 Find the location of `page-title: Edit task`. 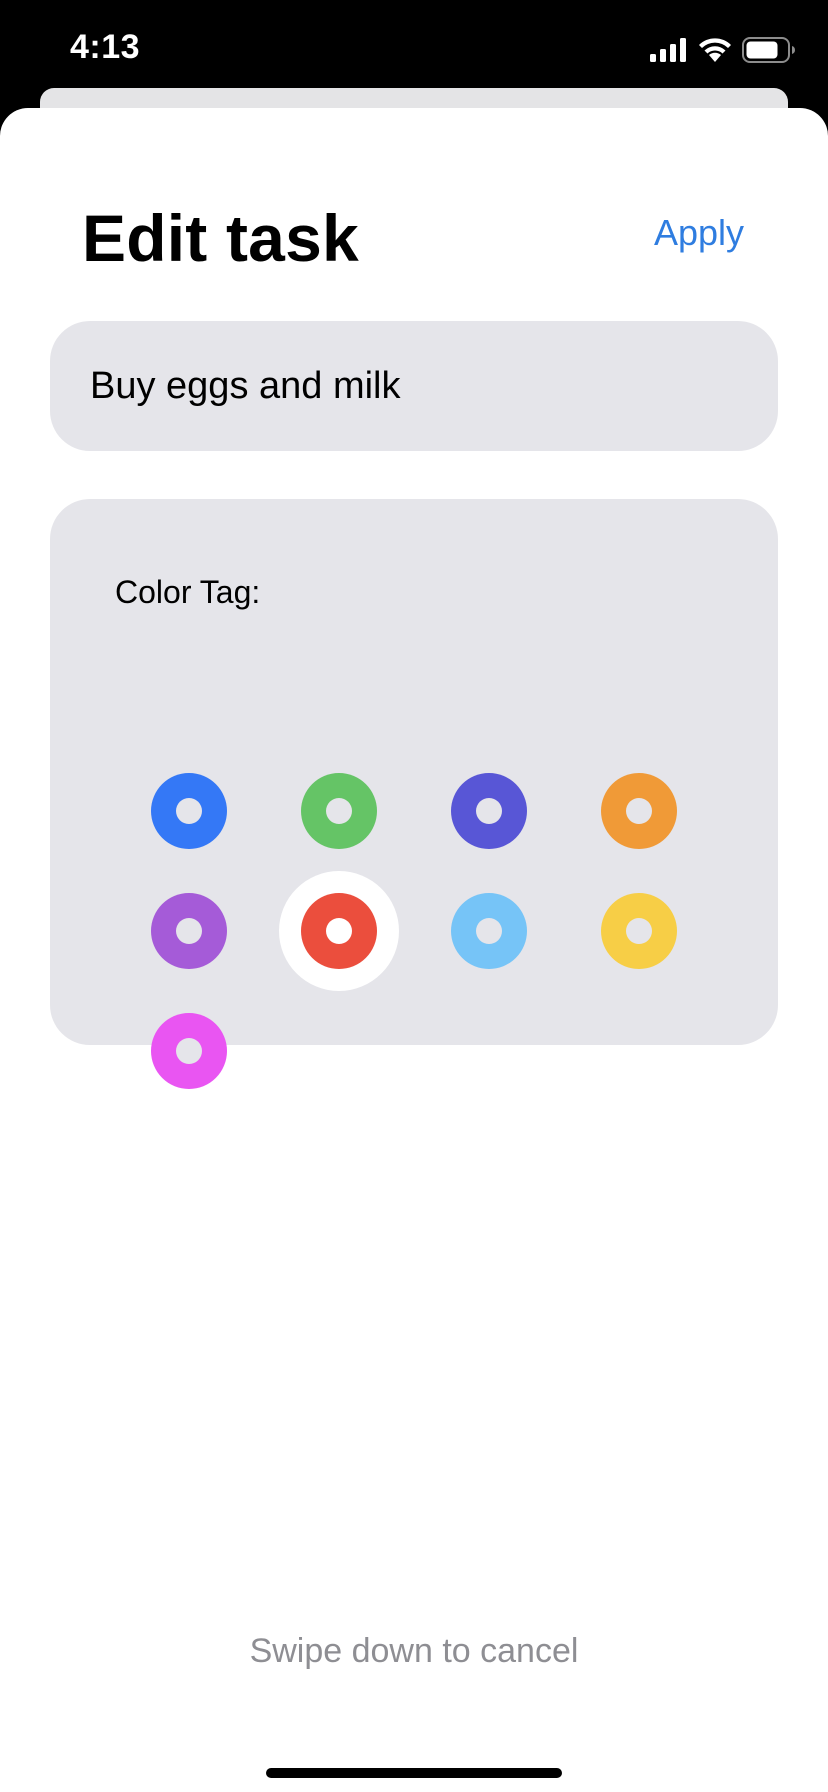

page-title: Edit task is located at coordinates (220, 238).